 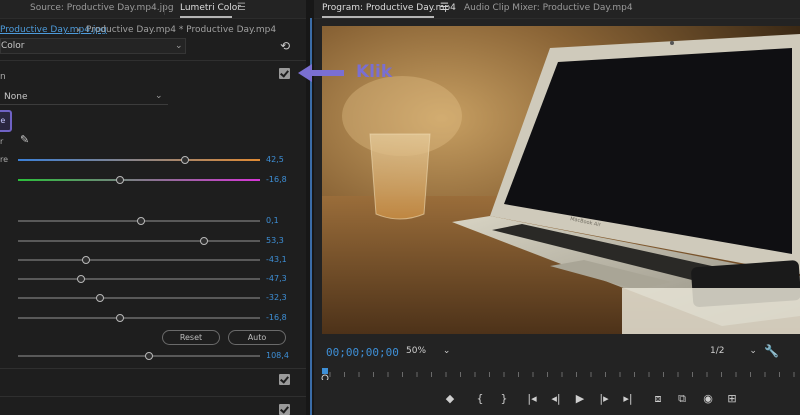 I want to click on go-to-out-icon: ▸|, so click(x=628, y=399).